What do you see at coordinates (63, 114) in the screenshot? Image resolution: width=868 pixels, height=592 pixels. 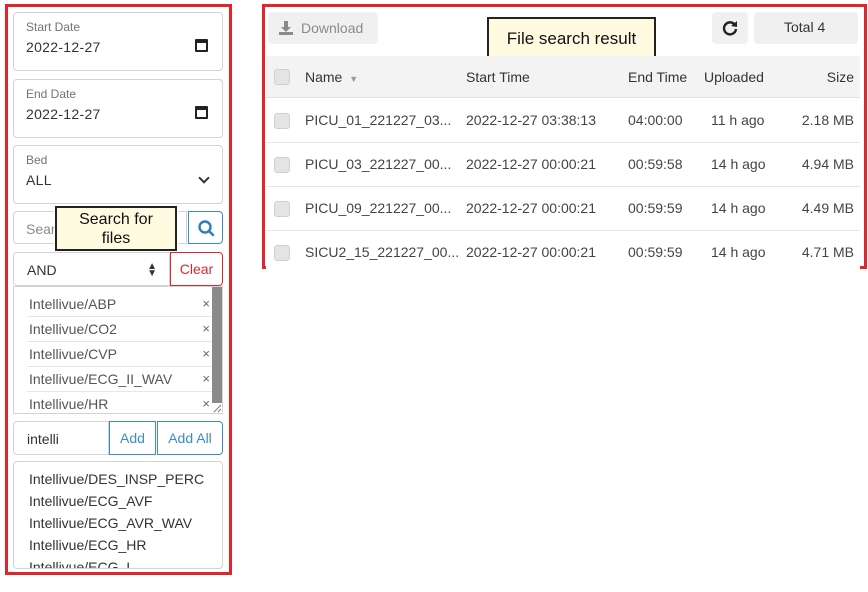 I see `end-date-value: 2022-12-27` at bounding box center [63, 114].